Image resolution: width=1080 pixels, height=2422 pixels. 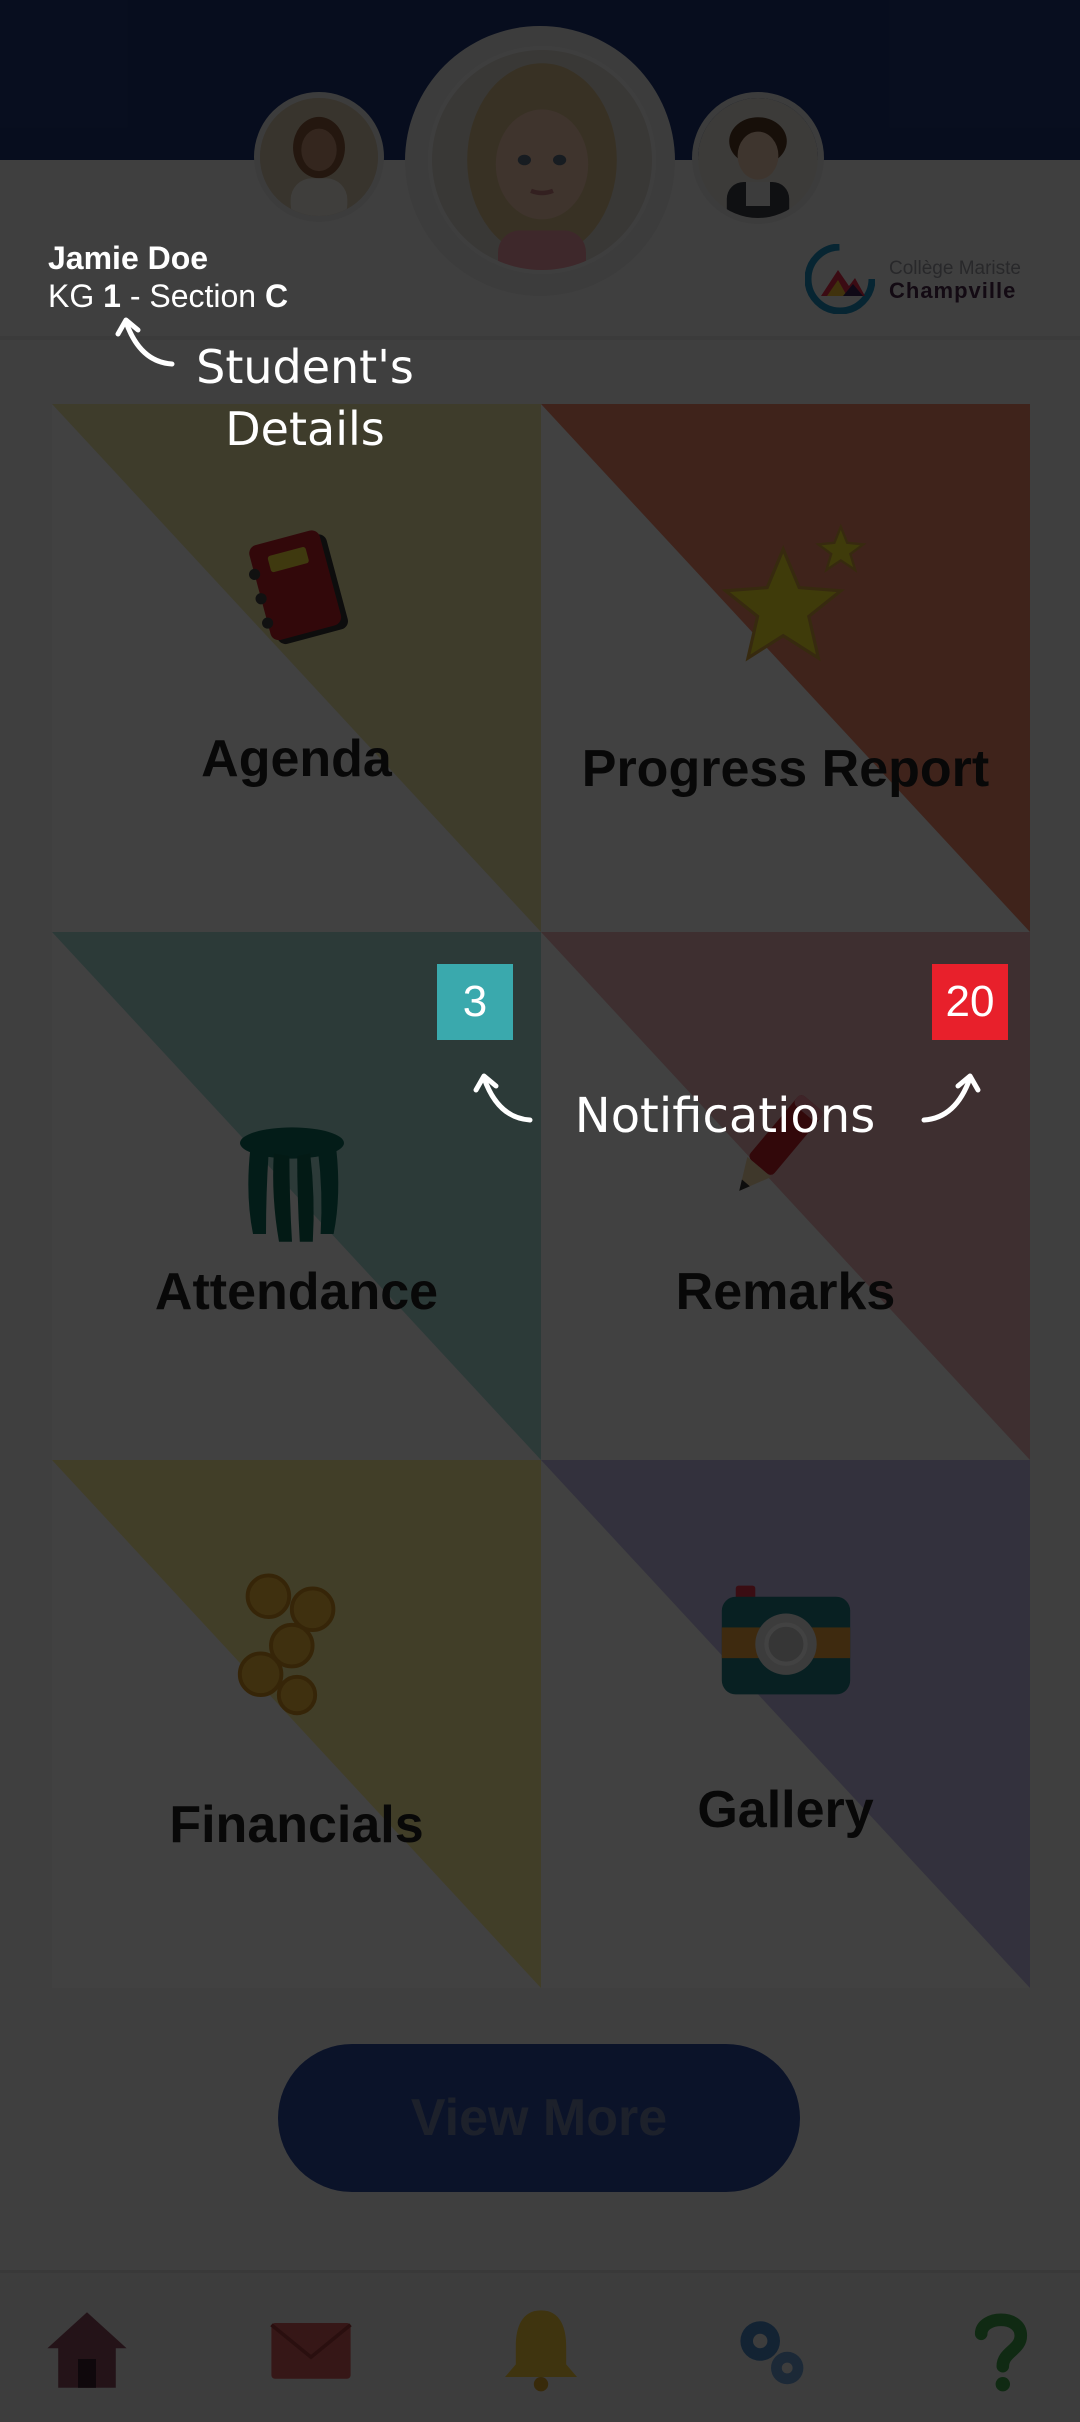 I want to click on agenda-book-icon, so click(x=298, y=587).